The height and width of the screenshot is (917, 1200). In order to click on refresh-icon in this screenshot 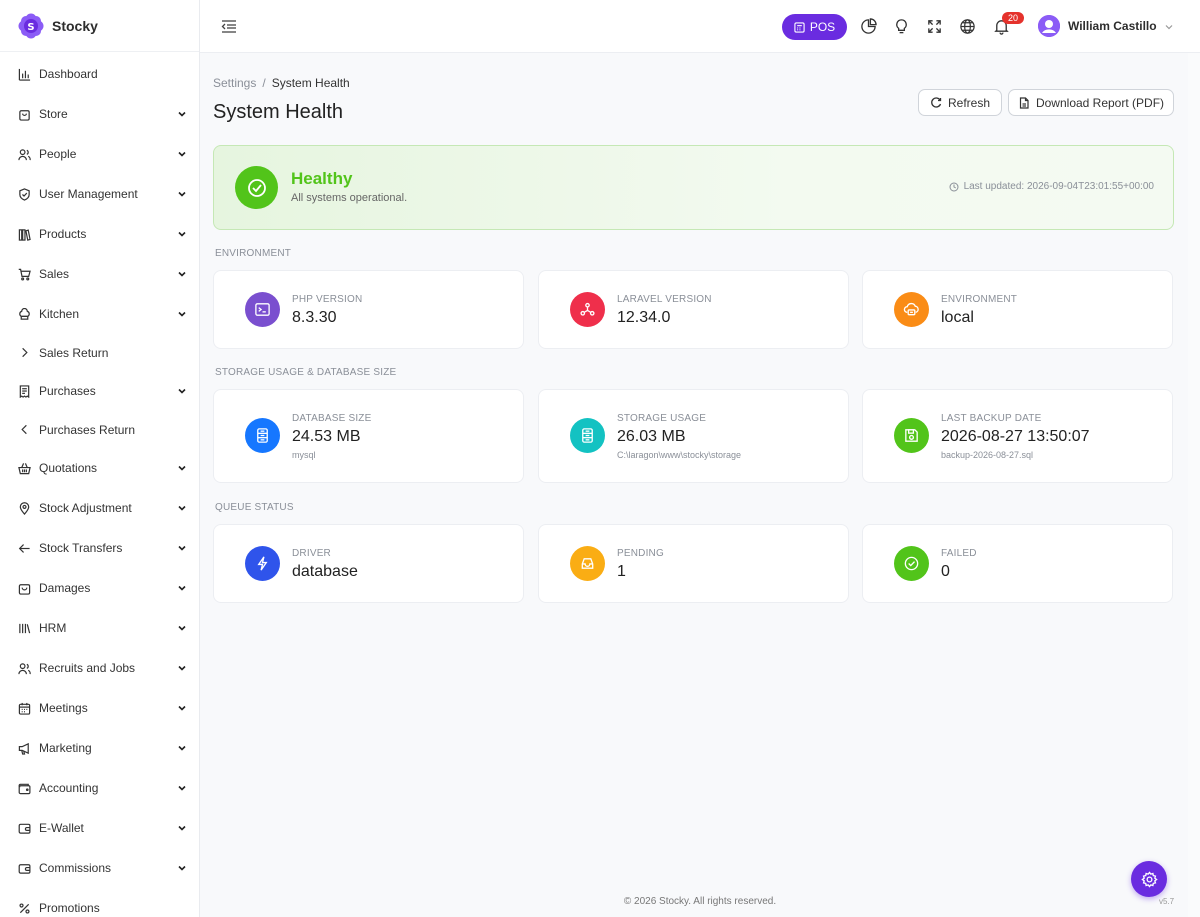, I will do `click(936, 102)`.